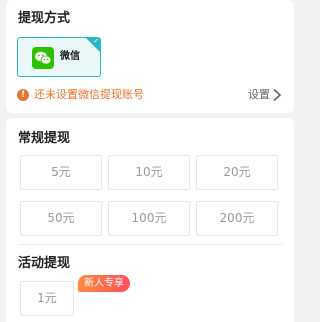 The image size is (320, 322). Describe the element at coordinates (151, 244) in the screenshot. I see `section-divider` at that location.